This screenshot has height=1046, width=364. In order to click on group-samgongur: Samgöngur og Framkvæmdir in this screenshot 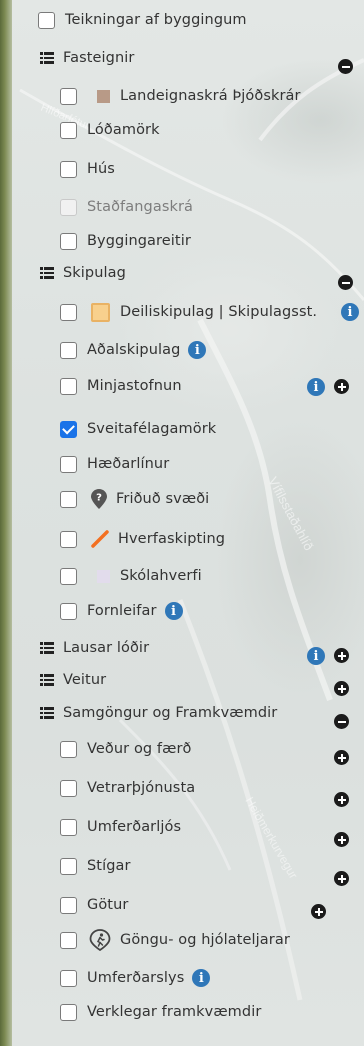, I will do `click(202, 713)`.